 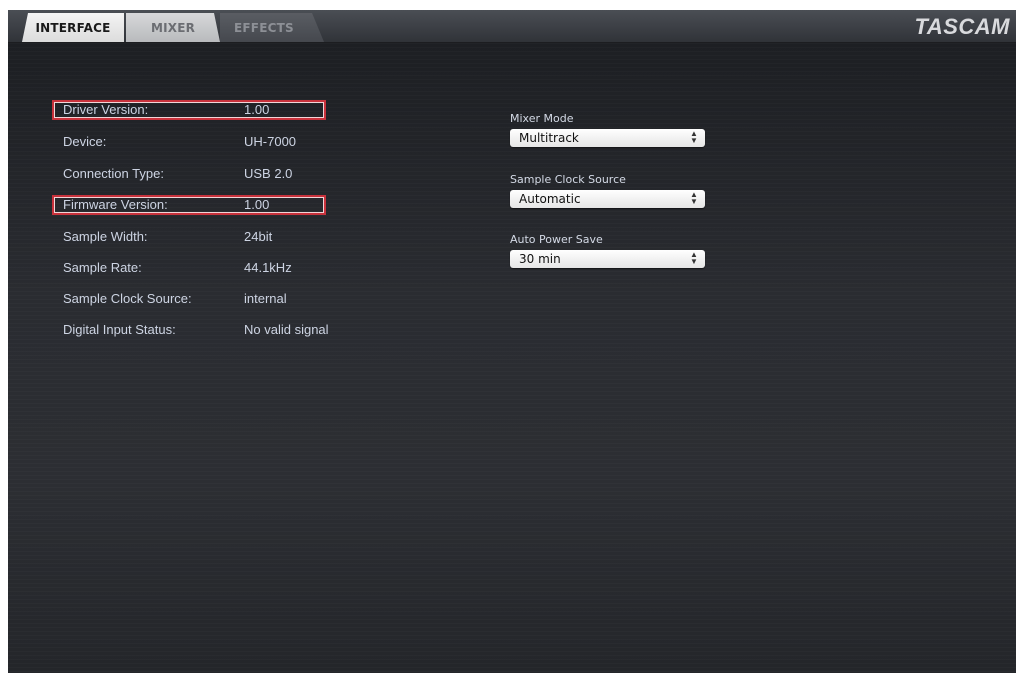 What do you see at coordinates (568, 179) in the screenshot?
I see `sample-clock-source-label: Sample Clock Source` at bounding box center [568, 179].